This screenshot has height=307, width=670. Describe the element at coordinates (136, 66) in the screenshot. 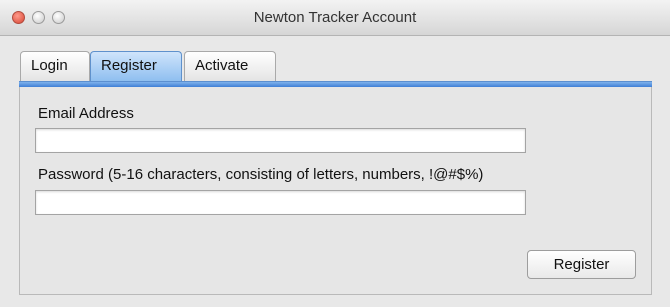

I see `tab-register: Register` at that location.